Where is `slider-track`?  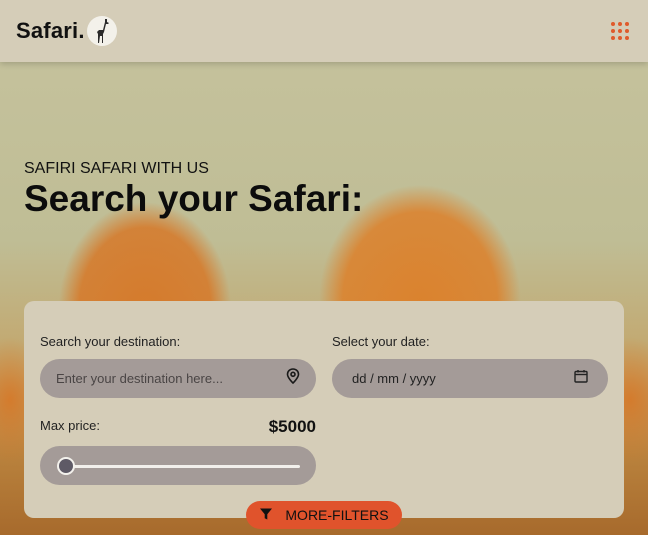 slider-track is located at coordinates (183, 466).